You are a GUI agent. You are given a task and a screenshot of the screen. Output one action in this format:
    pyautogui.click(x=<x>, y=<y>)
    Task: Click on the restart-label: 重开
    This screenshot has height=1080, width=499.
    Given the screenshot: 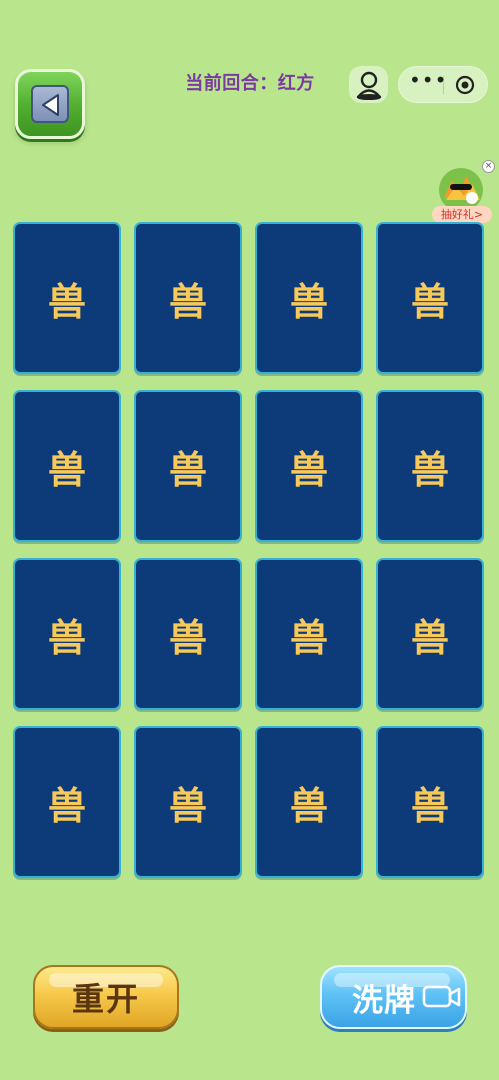 What is the action you would take?
    pyautogui.click(x=105, y=999)
    